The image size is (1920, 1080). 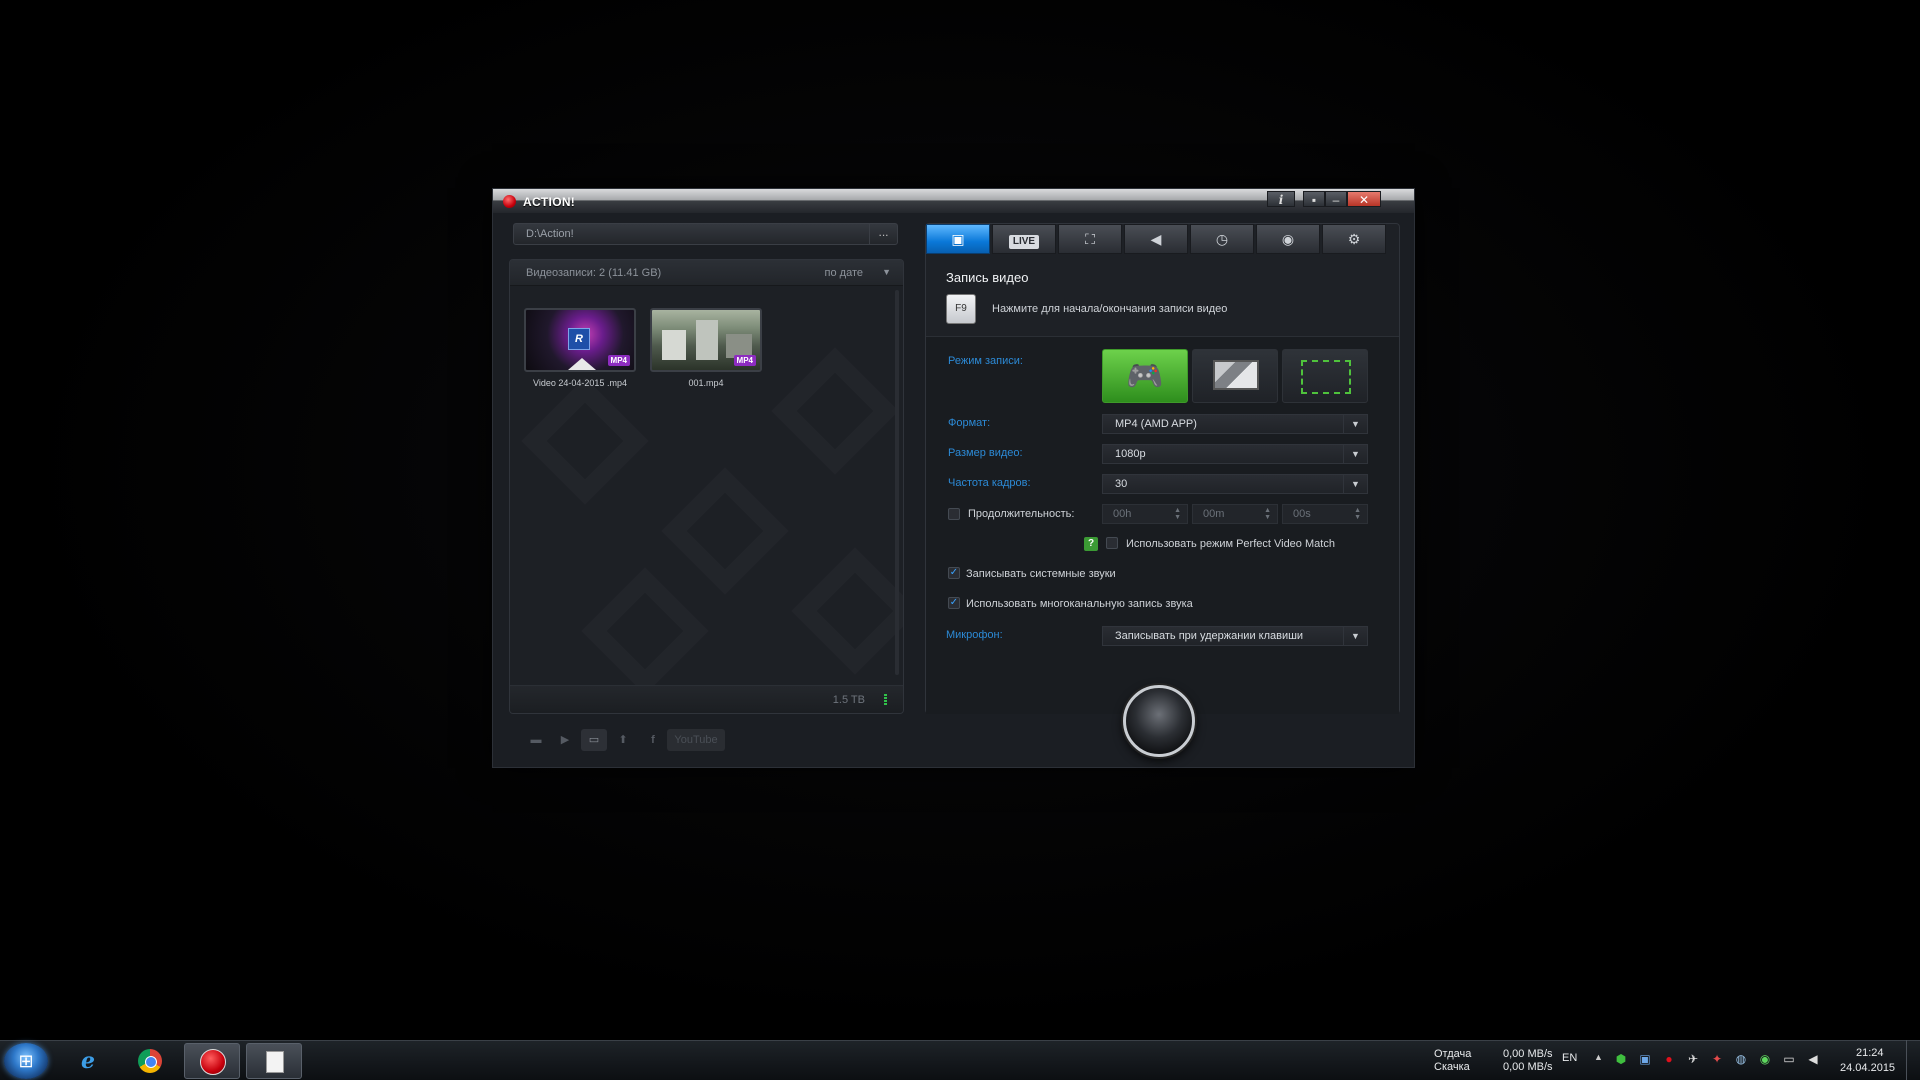 I want to click on document-icon, so click(x=275, y=1062).